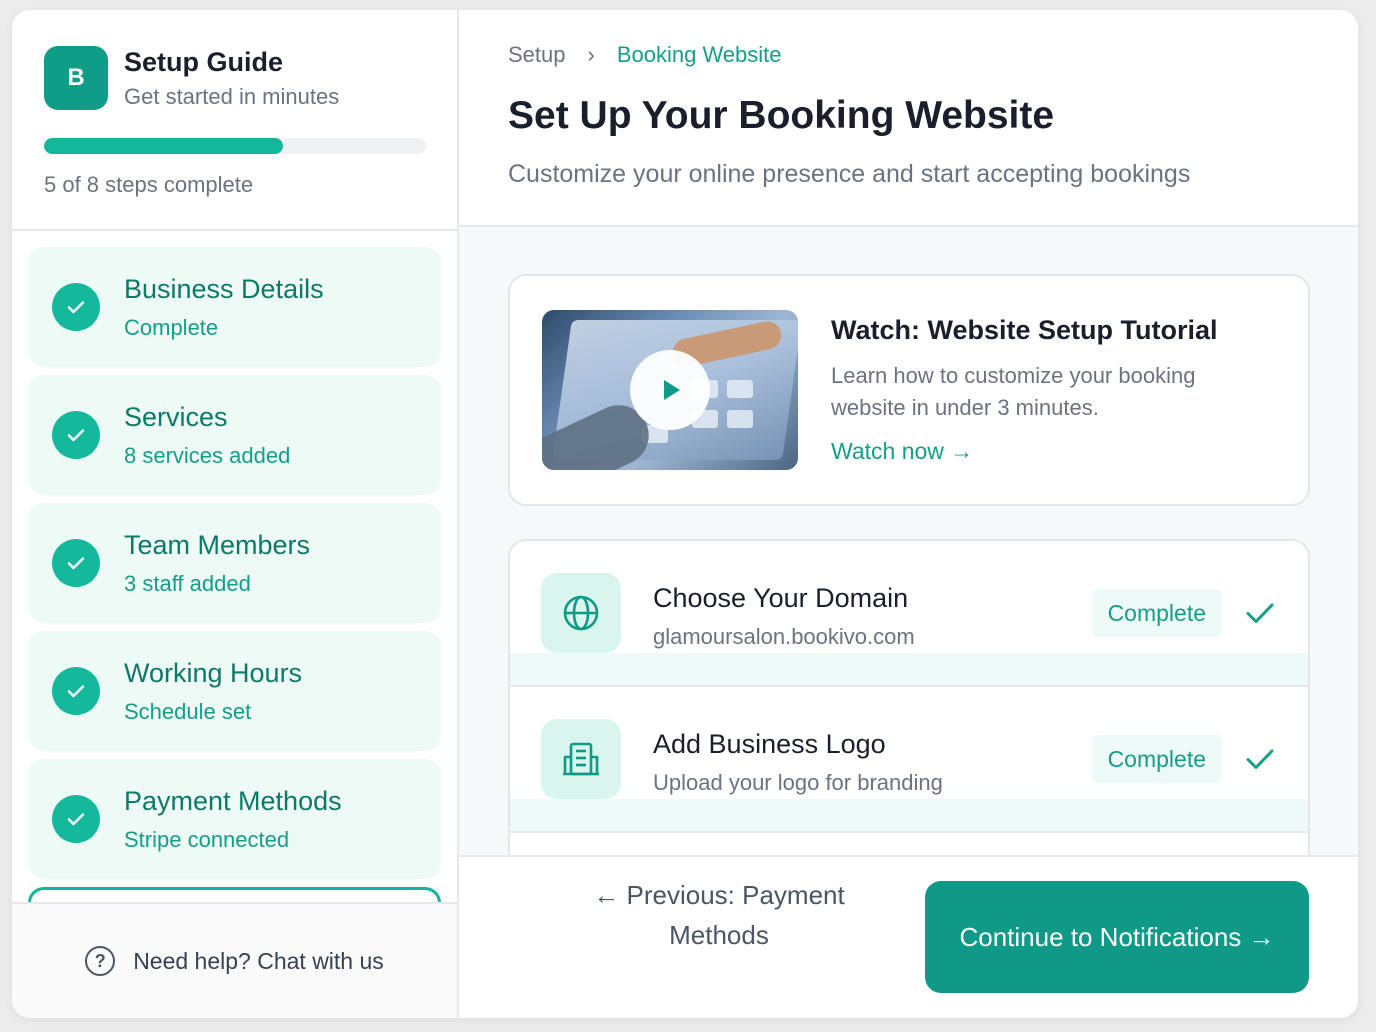  Describe the element at coordinates (171, 327) in the screenshot. I see `step-status: Complete` at that location.